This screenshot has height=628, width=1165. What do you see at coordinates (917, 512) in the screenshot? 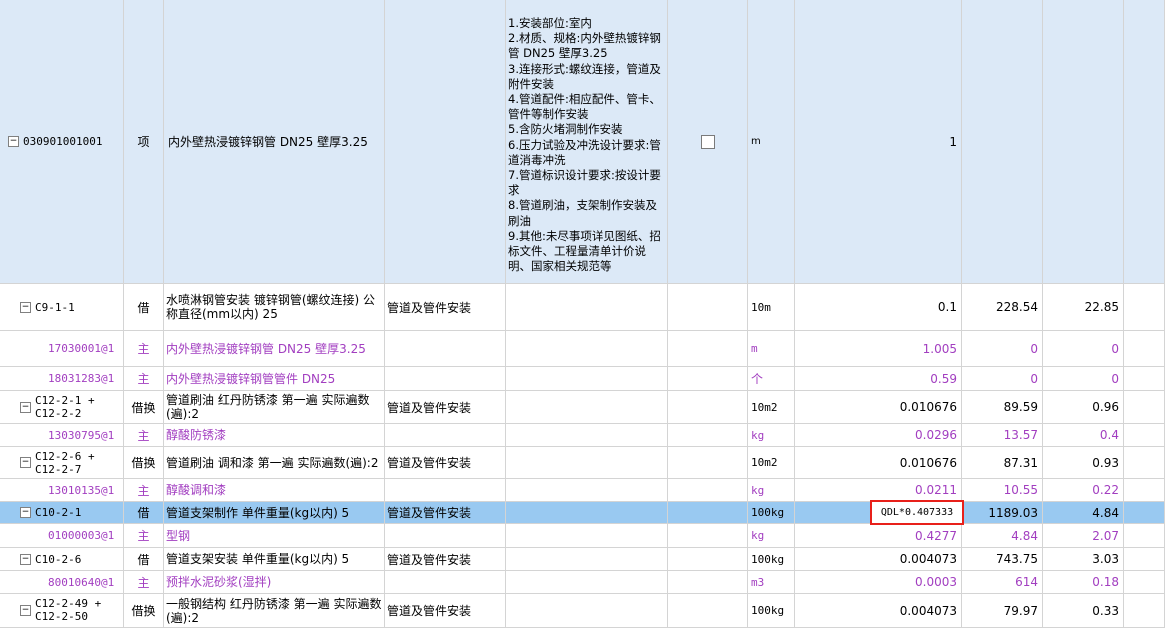
I see `quantity-formula-input: QDL*0.407333` at bounding box center [917, 512].